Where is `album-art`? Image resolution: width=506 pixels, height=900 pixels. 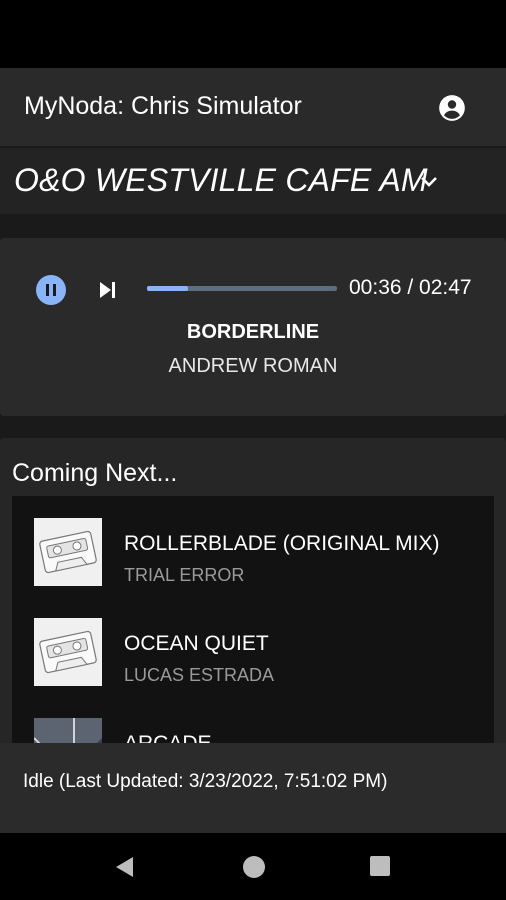 album-art is located at coordinates (68, 730).